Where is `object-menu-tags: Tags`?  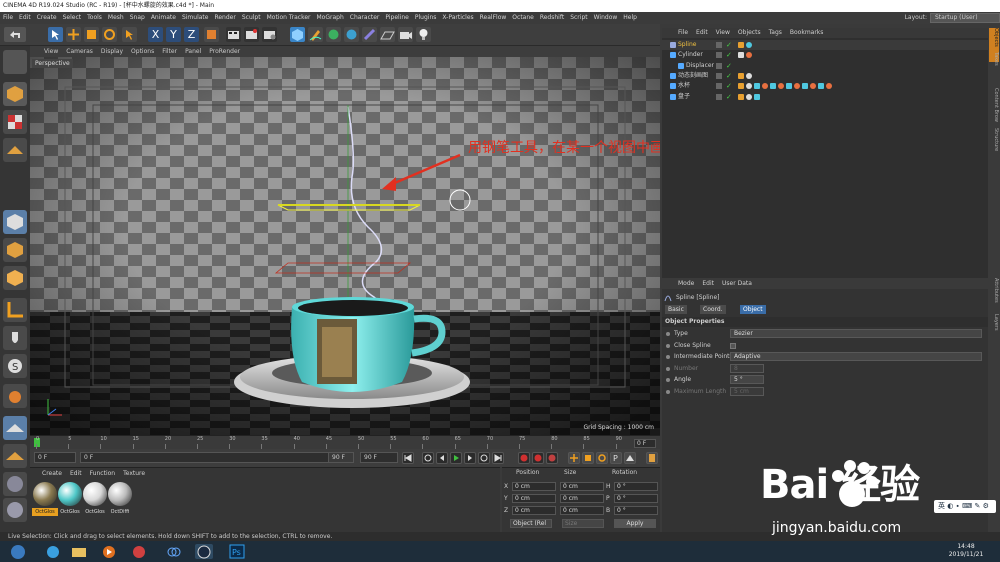 object-menu-tags: Tags is located at coordinates (775, 33).